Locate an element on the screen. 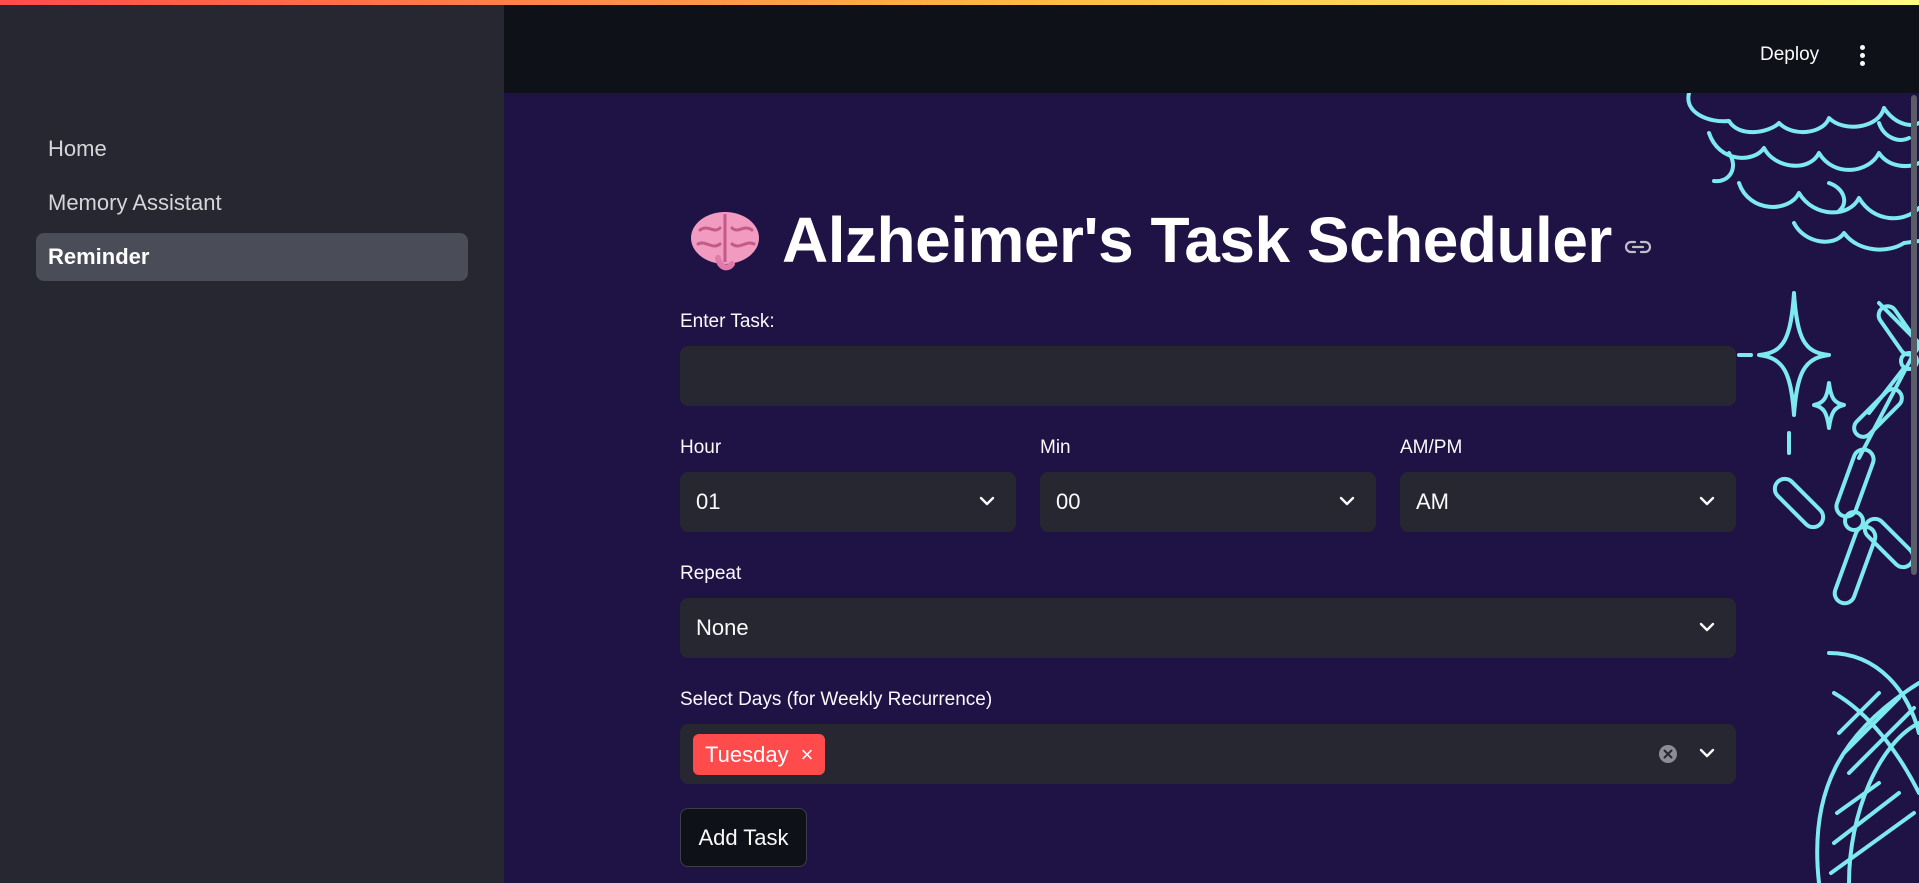  sidebar-item-memory-assistant: Memory Assistant is located at coordinates (252, 203).